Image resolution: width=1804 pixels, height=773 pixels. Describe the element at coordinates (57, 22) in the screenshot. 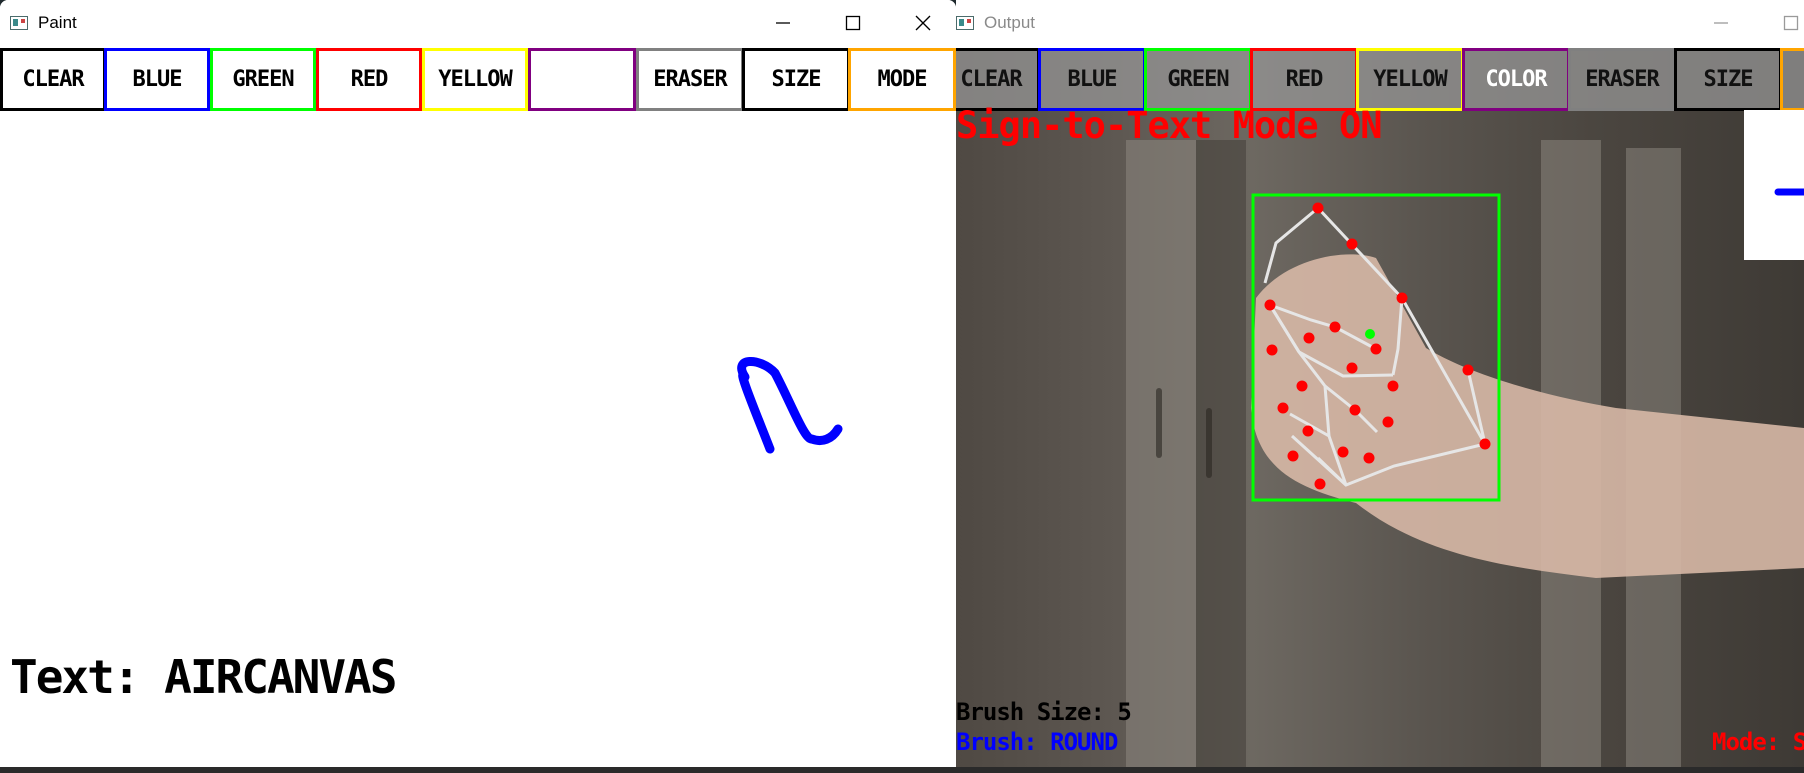

I see `paint-window-title: Paint` at that location.